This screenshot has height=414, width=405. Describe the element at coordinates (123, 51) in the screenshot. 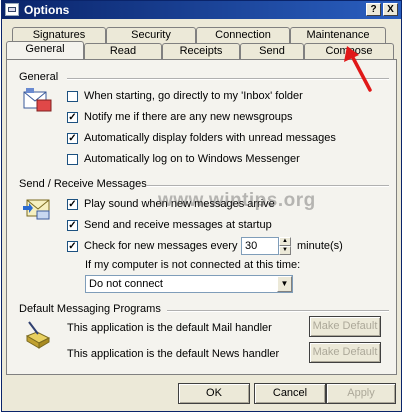

I see `tab-read: Read` at that location.